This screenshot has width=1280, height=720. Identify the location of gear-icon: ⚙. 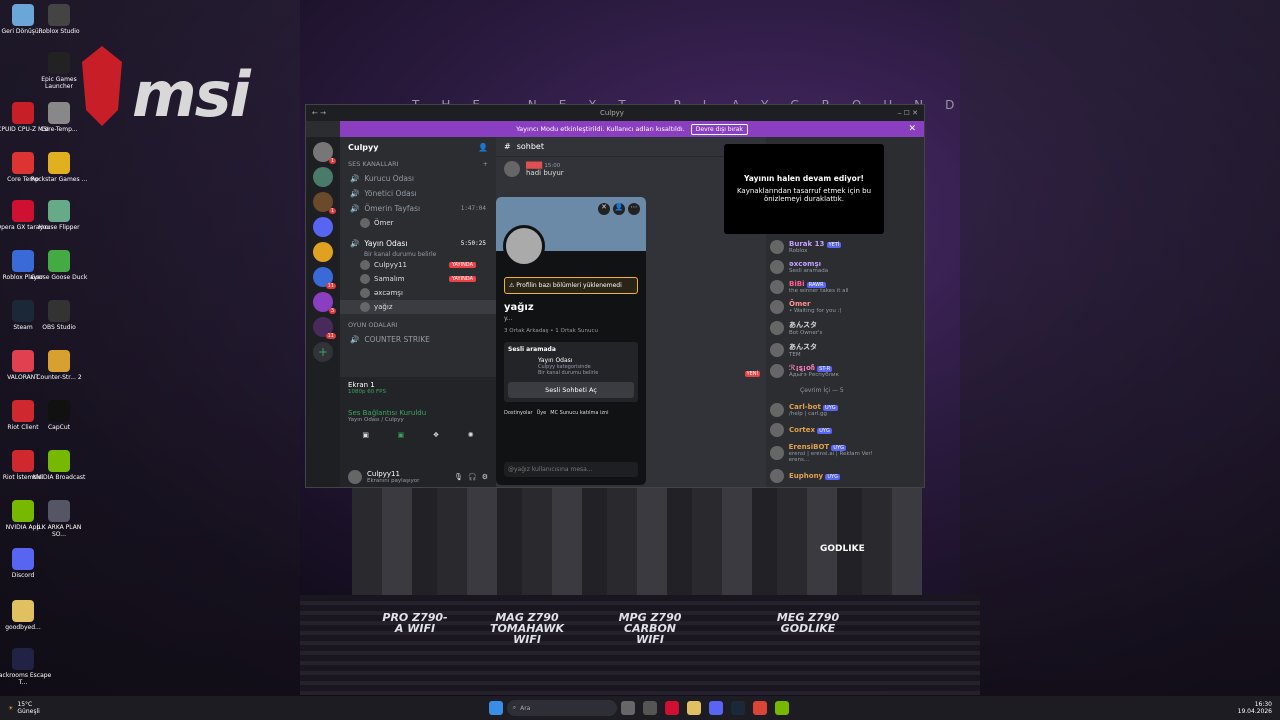
(485, 477).